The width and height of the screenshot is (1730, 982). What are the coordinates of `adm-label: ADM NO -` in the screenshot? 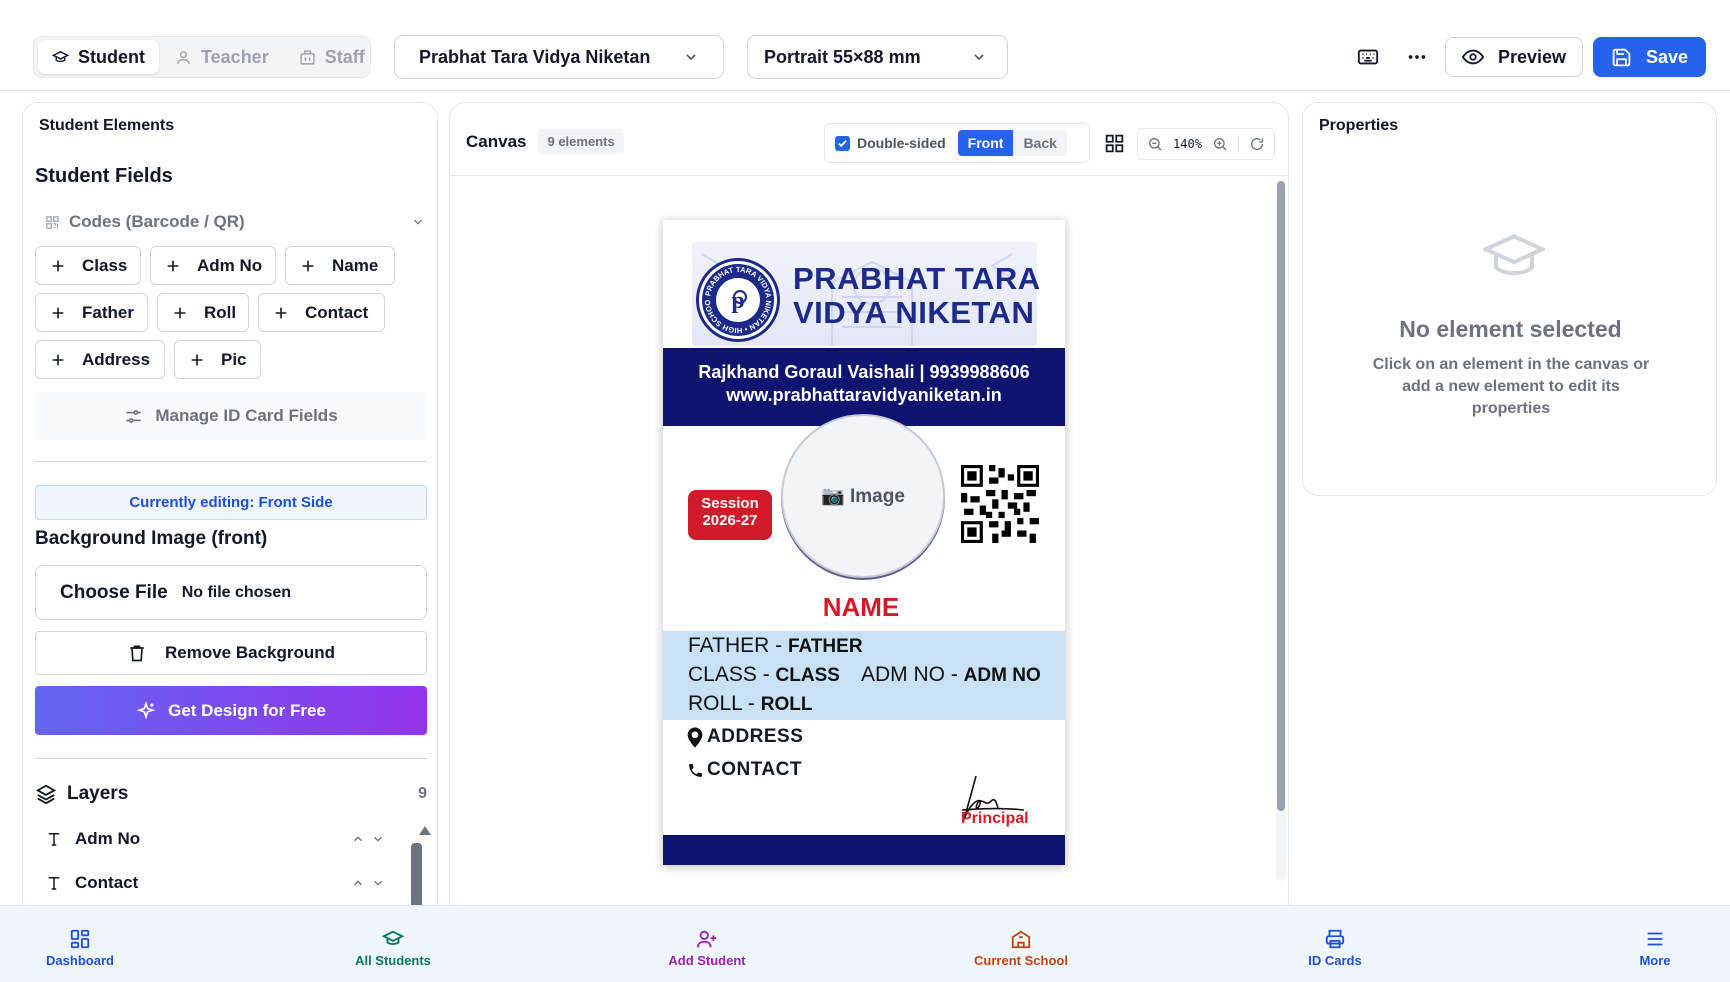 It's located at (912, 674).